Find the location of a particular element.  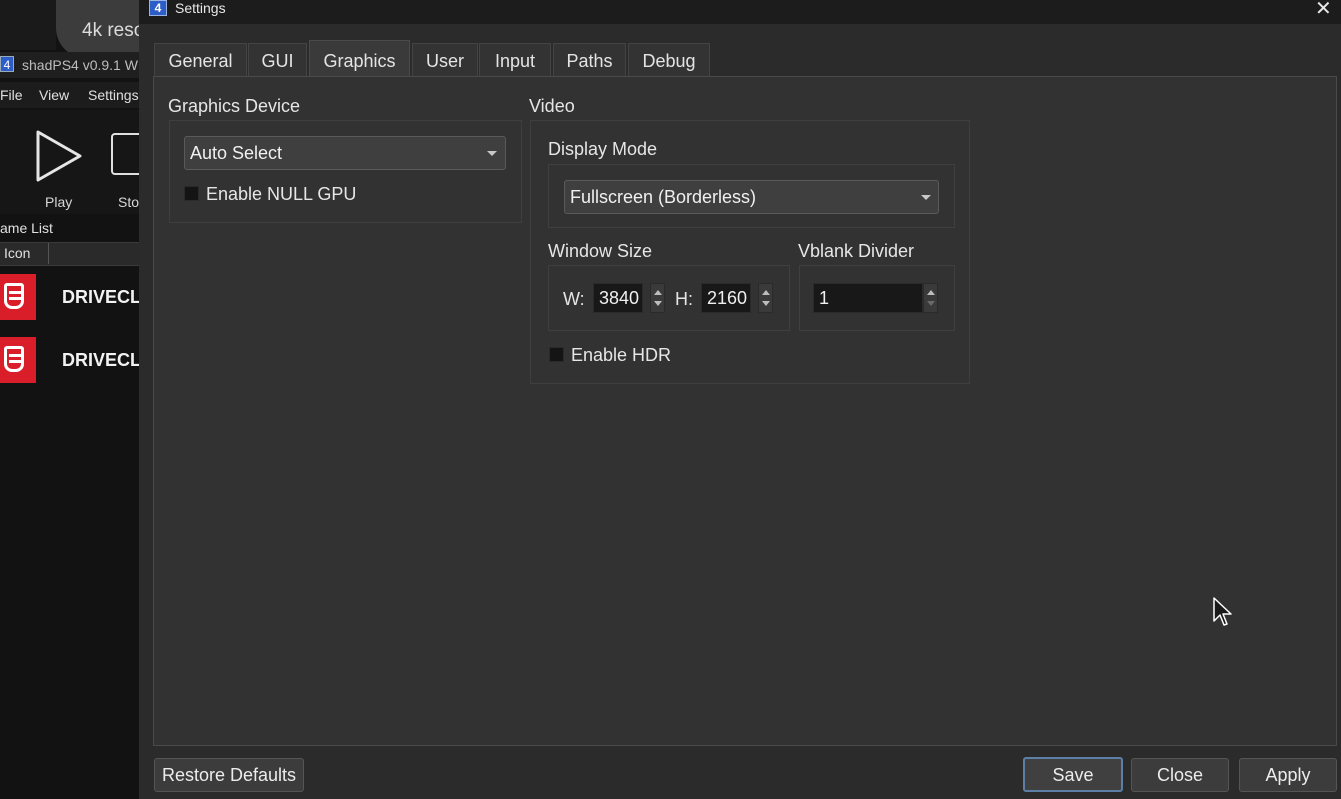

browser-tab-title: 4k reso is located at coordinates (113, 30).